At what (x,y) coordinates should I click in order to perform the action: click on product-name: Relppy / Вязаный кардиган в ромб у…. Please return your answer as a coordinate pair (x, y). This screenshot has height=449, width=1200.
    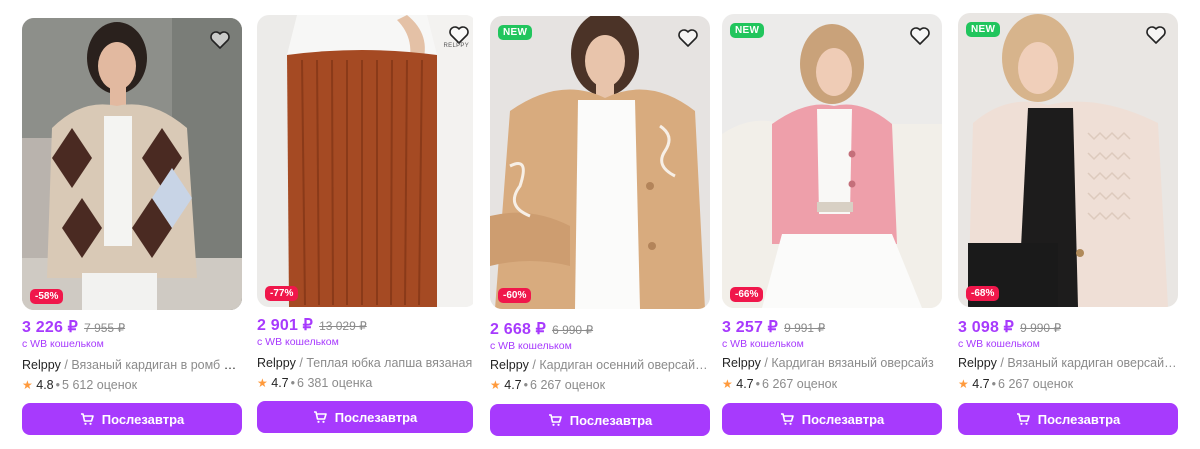
    Looking at the image, I should click on (132, 365).